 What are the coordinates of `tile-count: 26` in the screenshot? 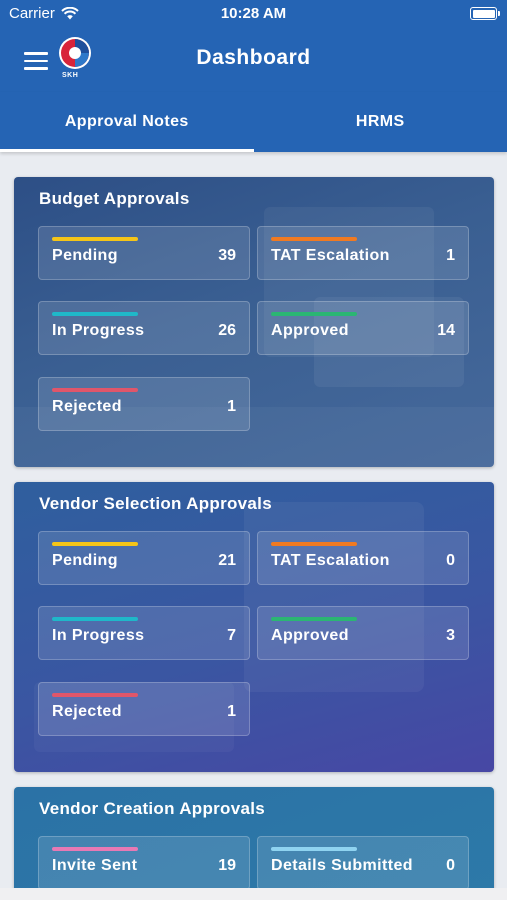 It's located at (227, 330).